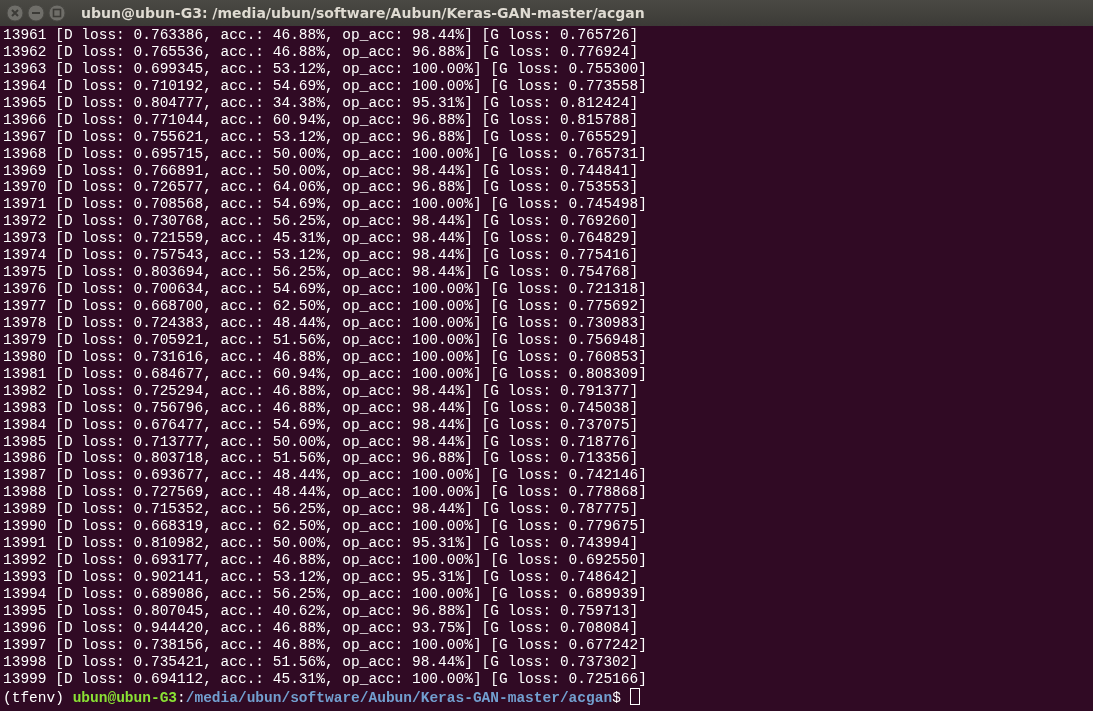 This screenshot has height=711, width=1093. Describe the element at coordinates (325, 492) in the screenshot. I see `output-line: 13988 [D loss: 0.727569, acc.: 48.44%, op_acc: 100.00%] [G loss: 0.778868]` at that location.